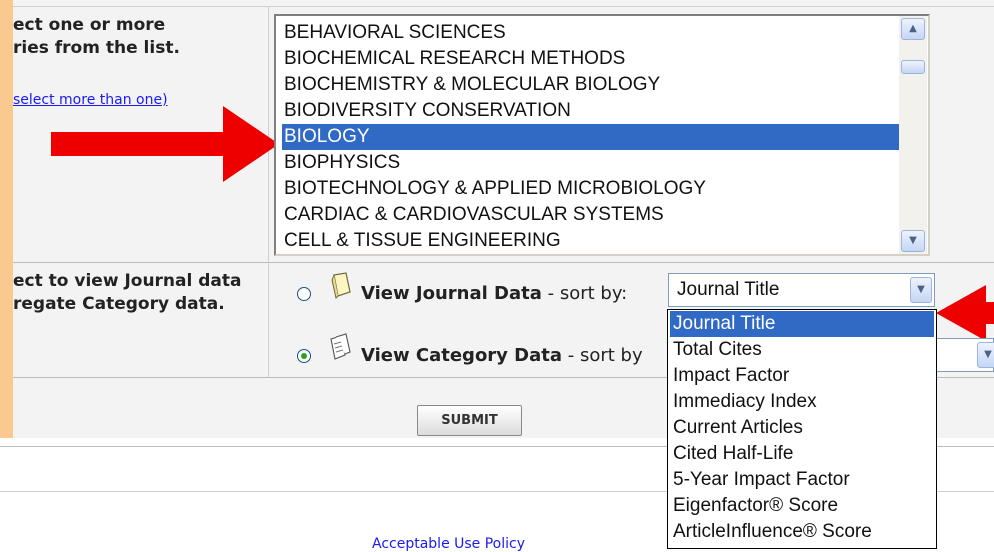 The width and height of the screenshot is (994, 552). What do you see at coordinates (802, 324) in the screenshot?
I see `dropdown-option-selected: Journal Title` at bounding box center [802, 324].